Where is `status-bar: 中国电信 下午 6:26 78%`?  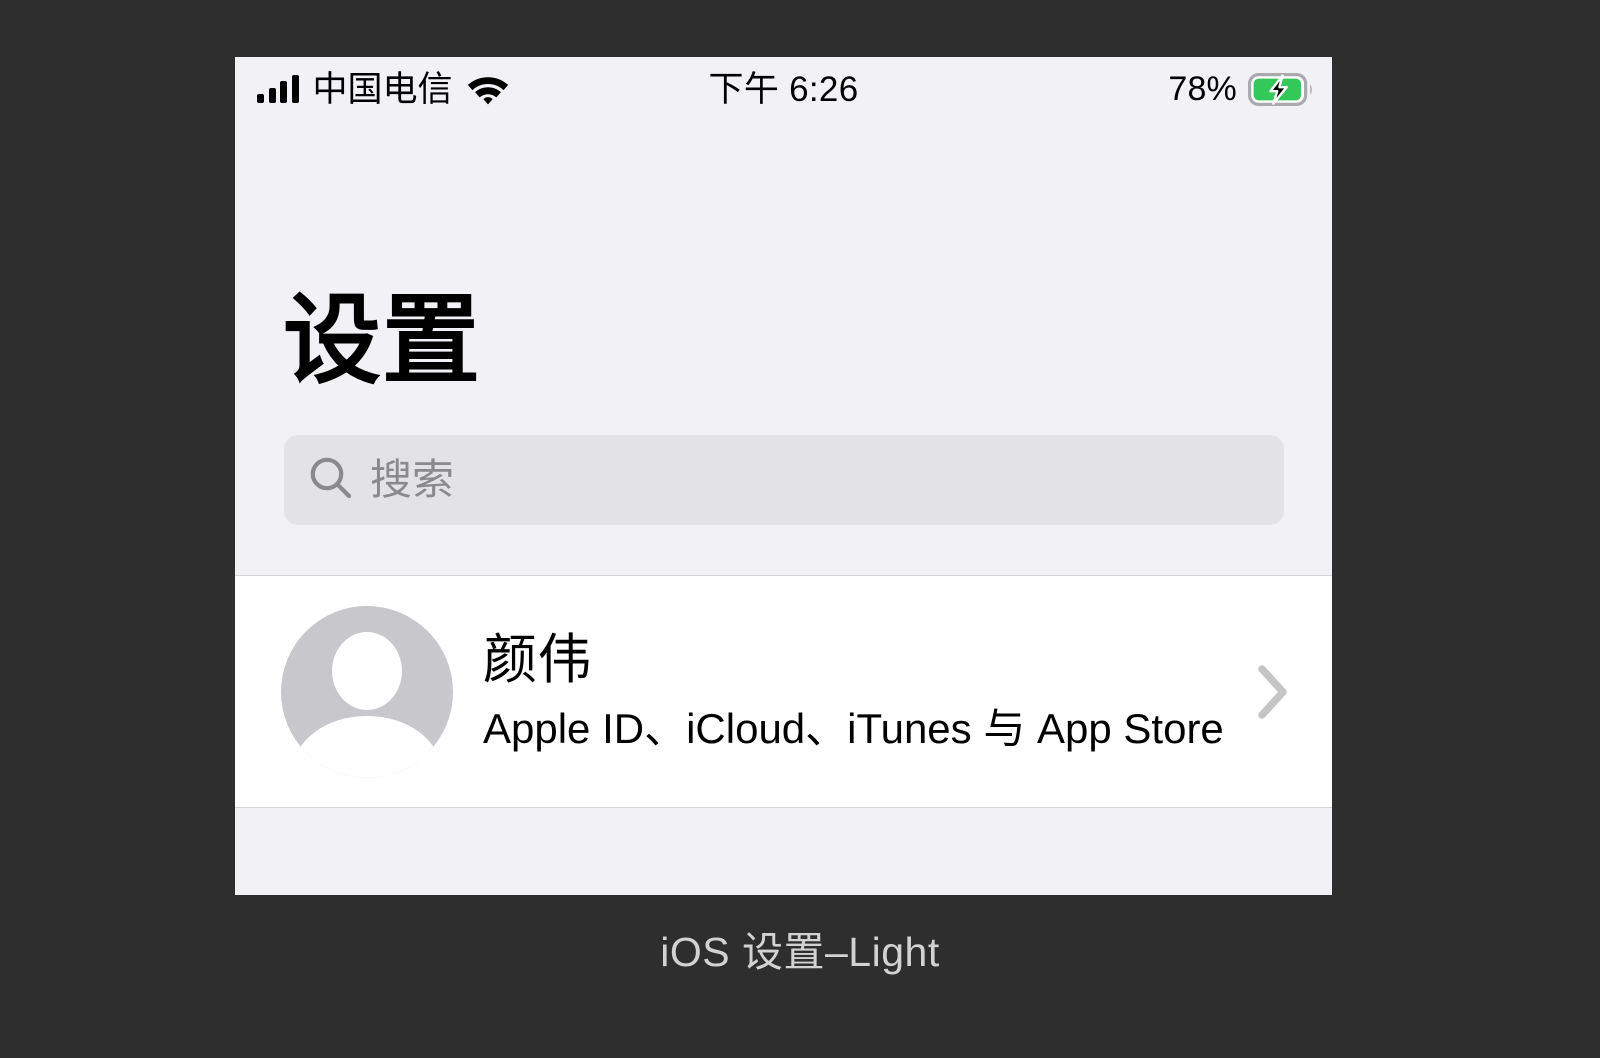 status-bar: 中国电信 下午 6:26 78% is located at coordinates (783, 89).